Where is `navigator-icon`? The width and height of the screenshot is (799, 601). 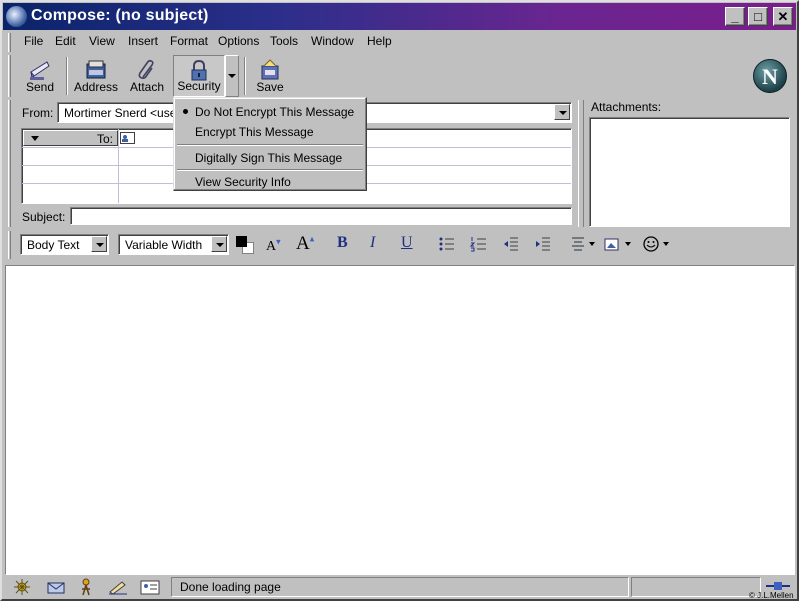
navigator-icon is located at coordinates (22, 587).